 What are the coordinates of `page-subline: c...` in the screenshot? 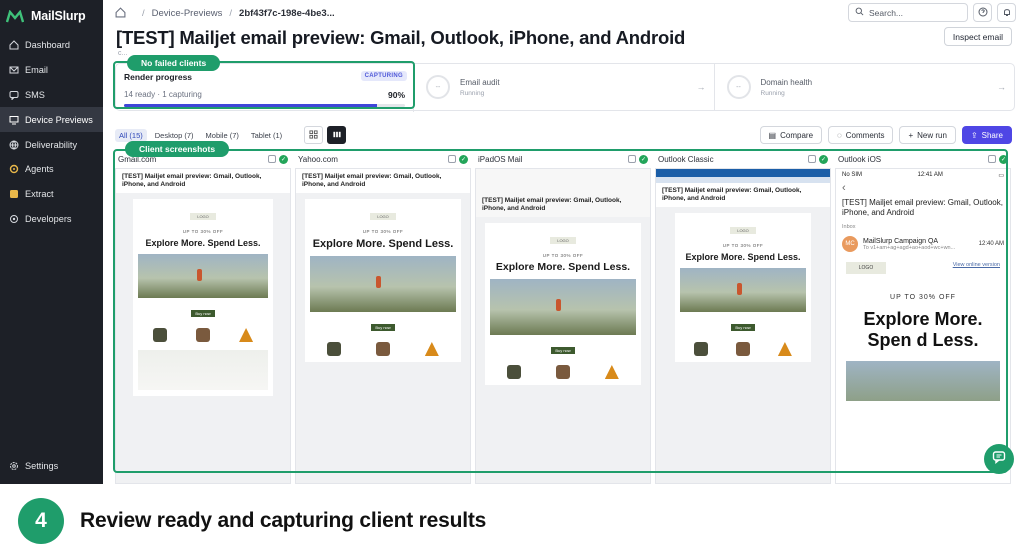 It's located at (123, 53).